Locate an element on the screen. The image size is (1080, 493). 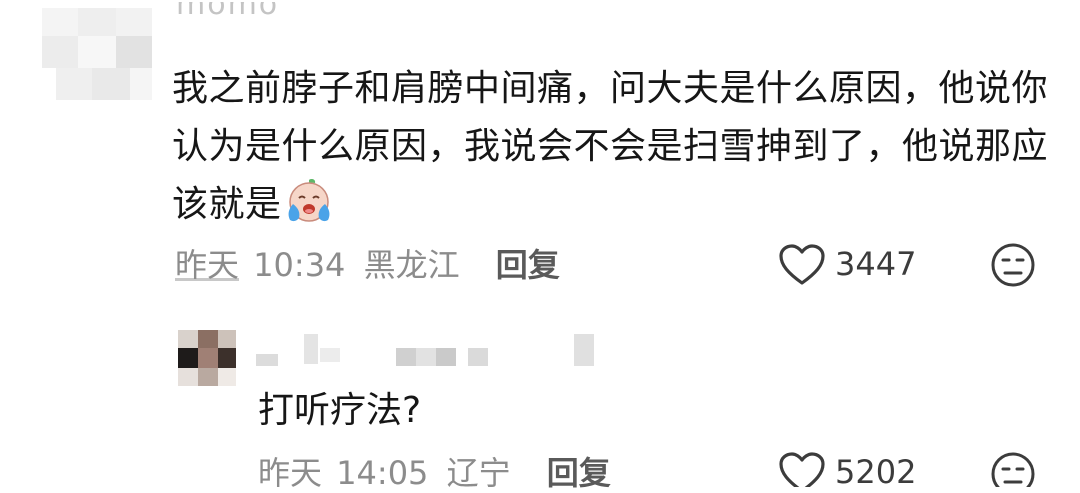
comment-username is located at coordinates (426, 350).